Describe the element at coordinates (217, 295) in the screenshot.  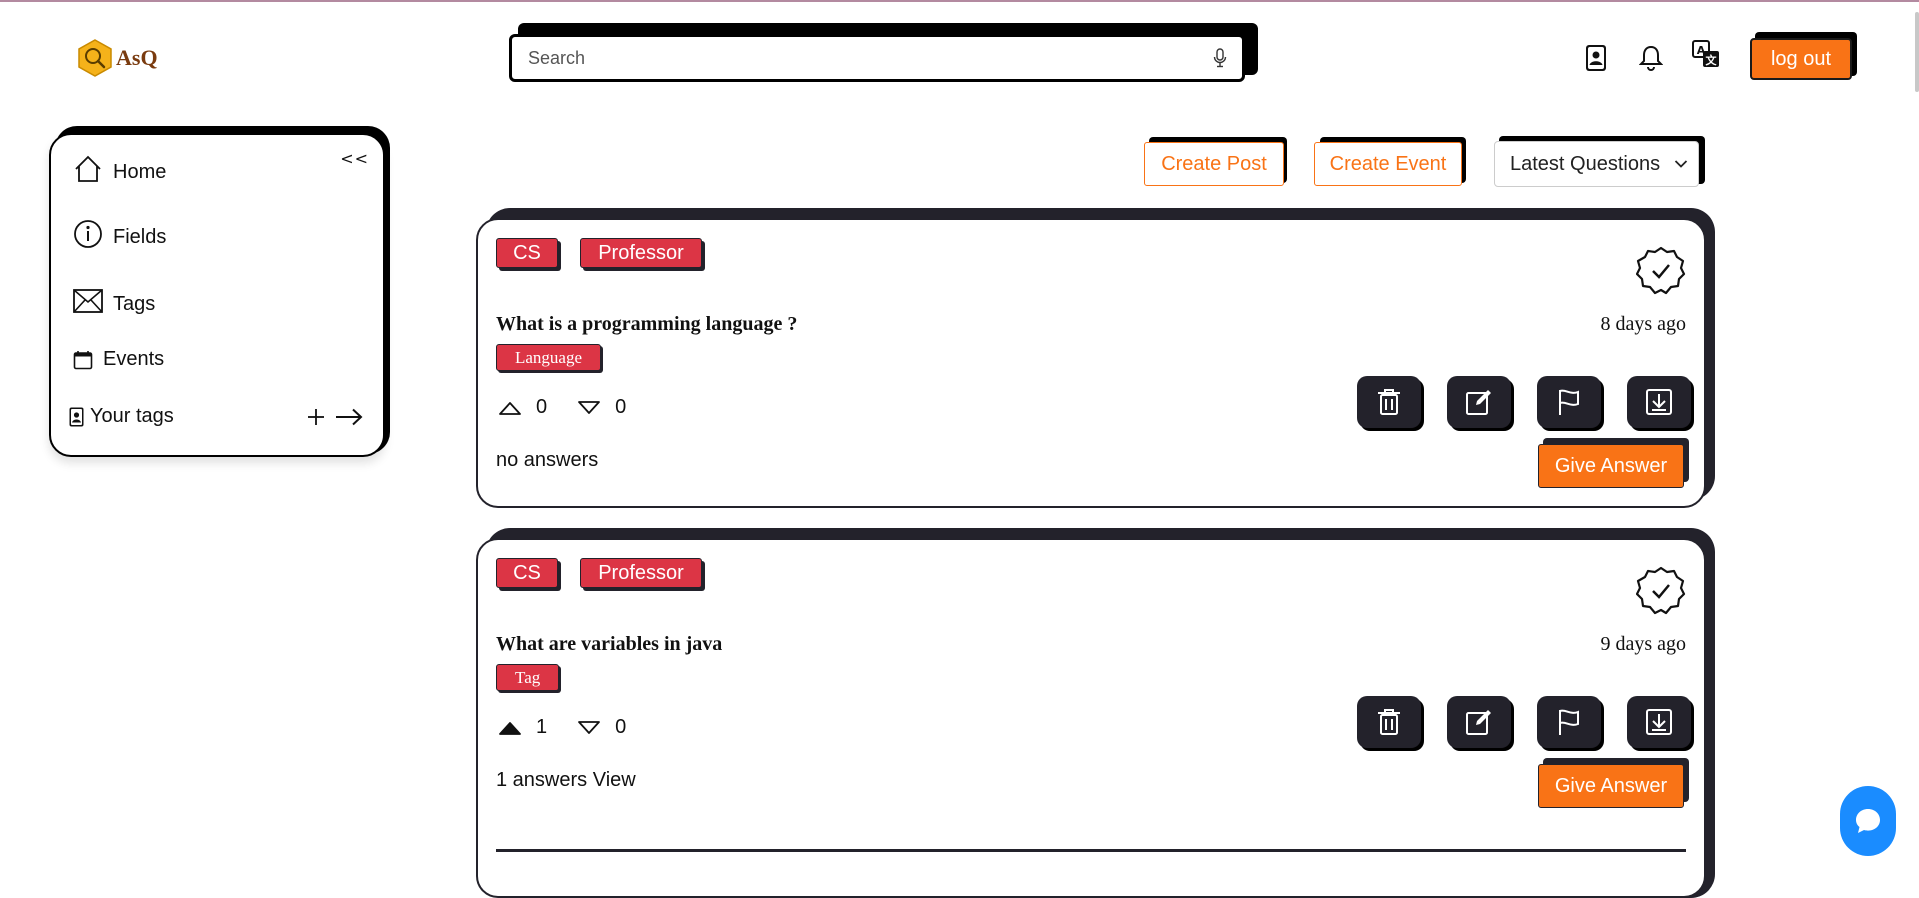
I see `sidebar: << Home Fields Tags Events Your tags` at that location.